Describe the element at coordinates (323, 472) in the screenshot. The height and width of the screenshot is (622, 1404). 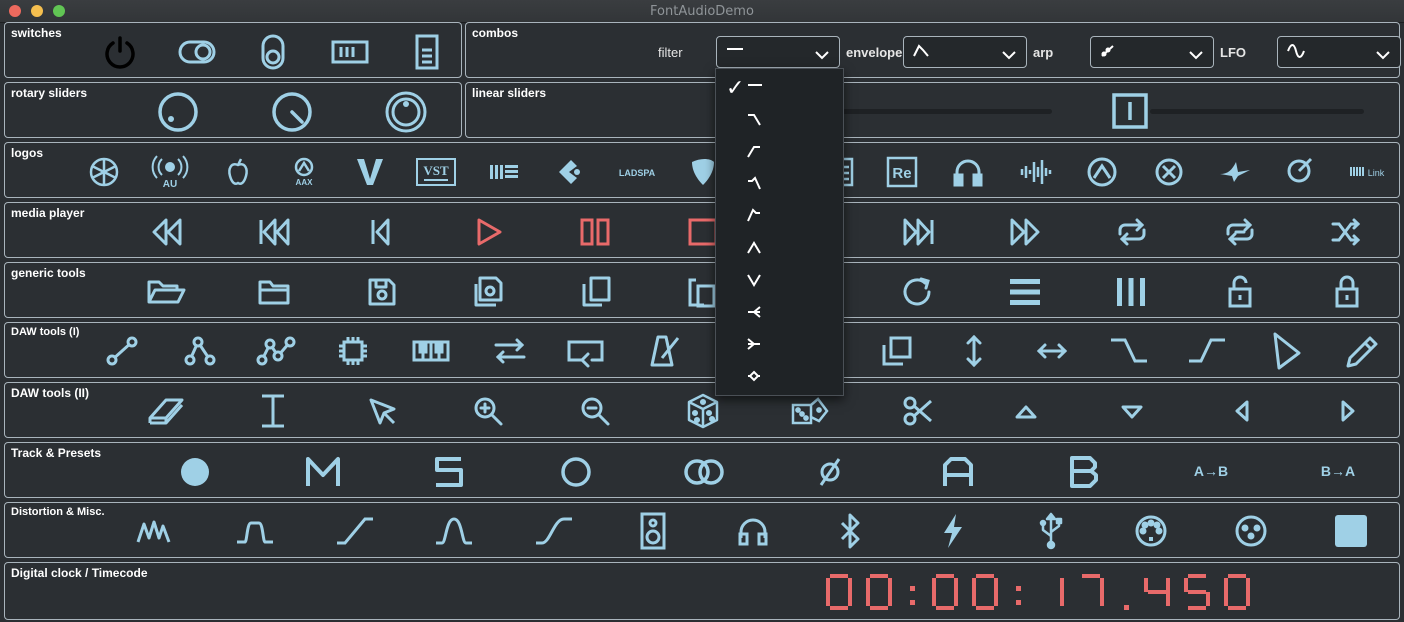
I see `mute-icon` at that location.